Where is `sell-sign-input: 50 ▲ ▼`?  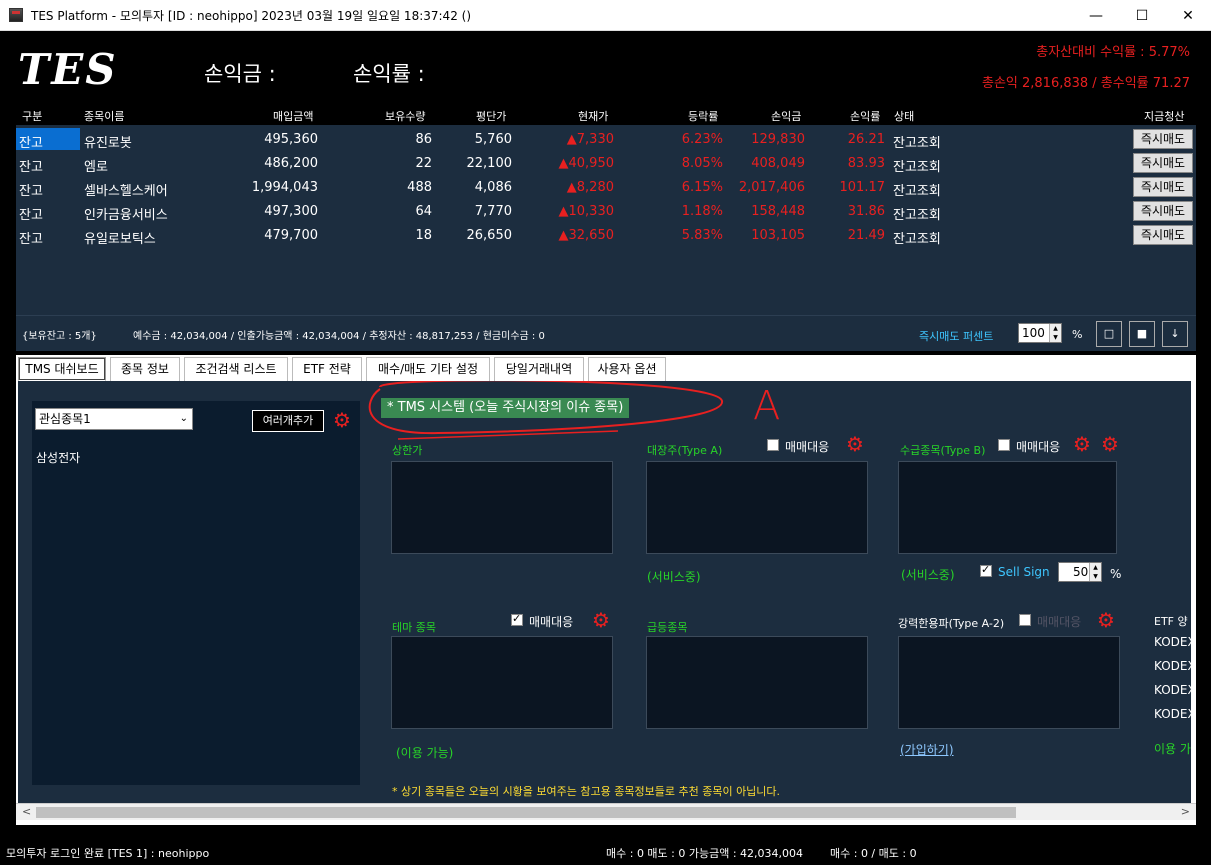 sell-sign-input: 50 ▲ ▼ is located at coordinates (1080, 572).